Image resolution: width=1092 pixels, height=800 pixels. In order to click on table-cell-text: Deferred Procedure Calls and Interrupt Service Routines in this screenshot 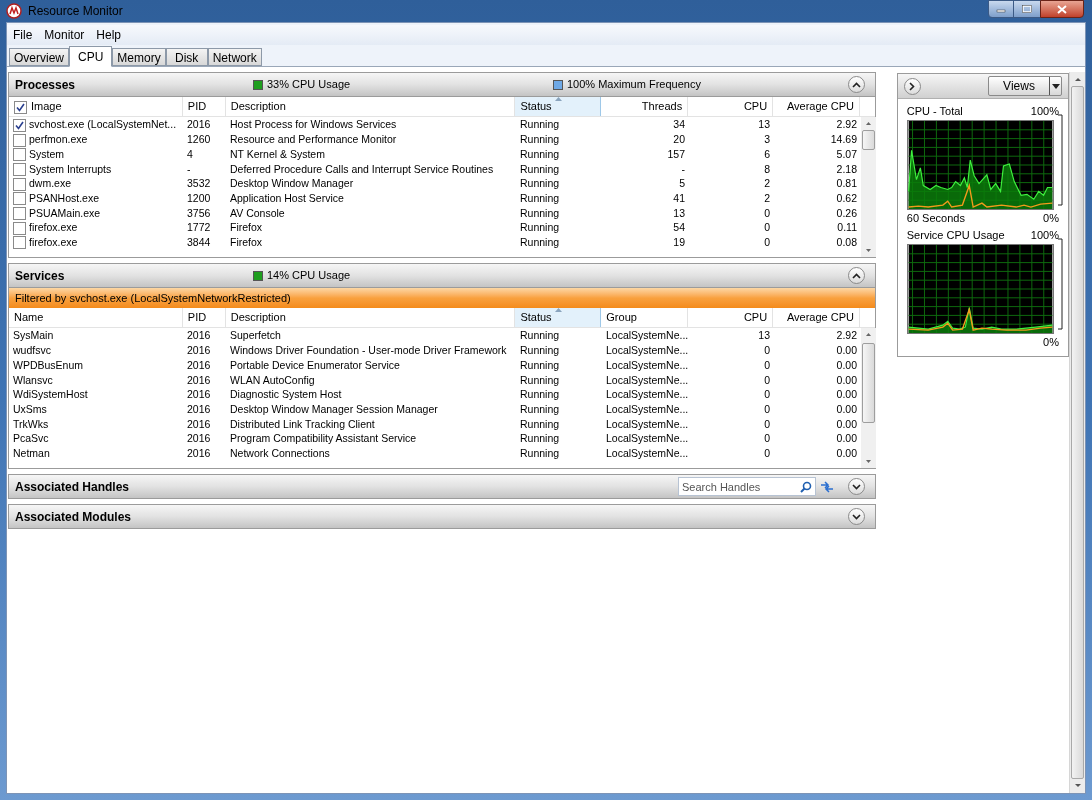, I will do `click(362, 169)`.